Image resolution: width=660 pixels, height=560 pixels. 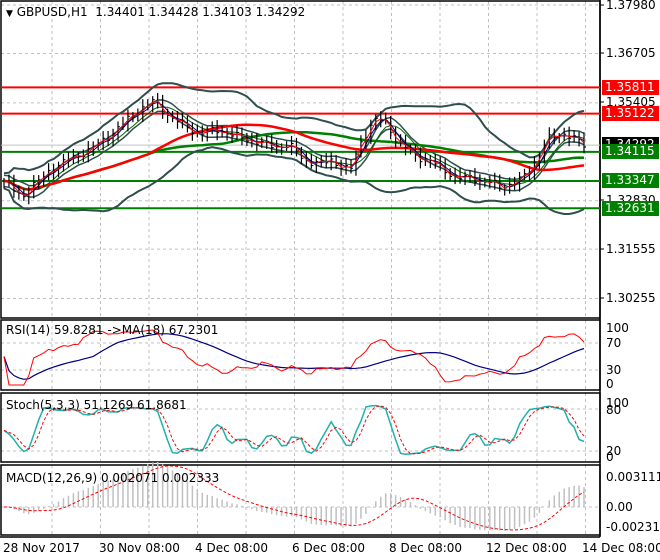 I want to click on ohlc-close: 1.34292, so click(x=280, y=12).